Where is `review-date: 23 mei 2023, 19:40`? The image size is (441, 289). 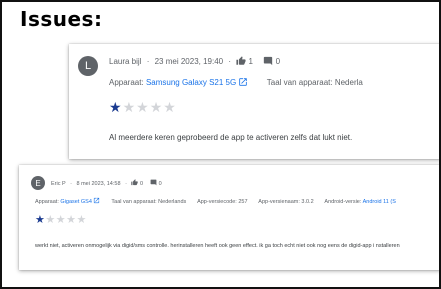
review-date: 23 mei 2023, 19:40 is located at coordinates (189, 62).